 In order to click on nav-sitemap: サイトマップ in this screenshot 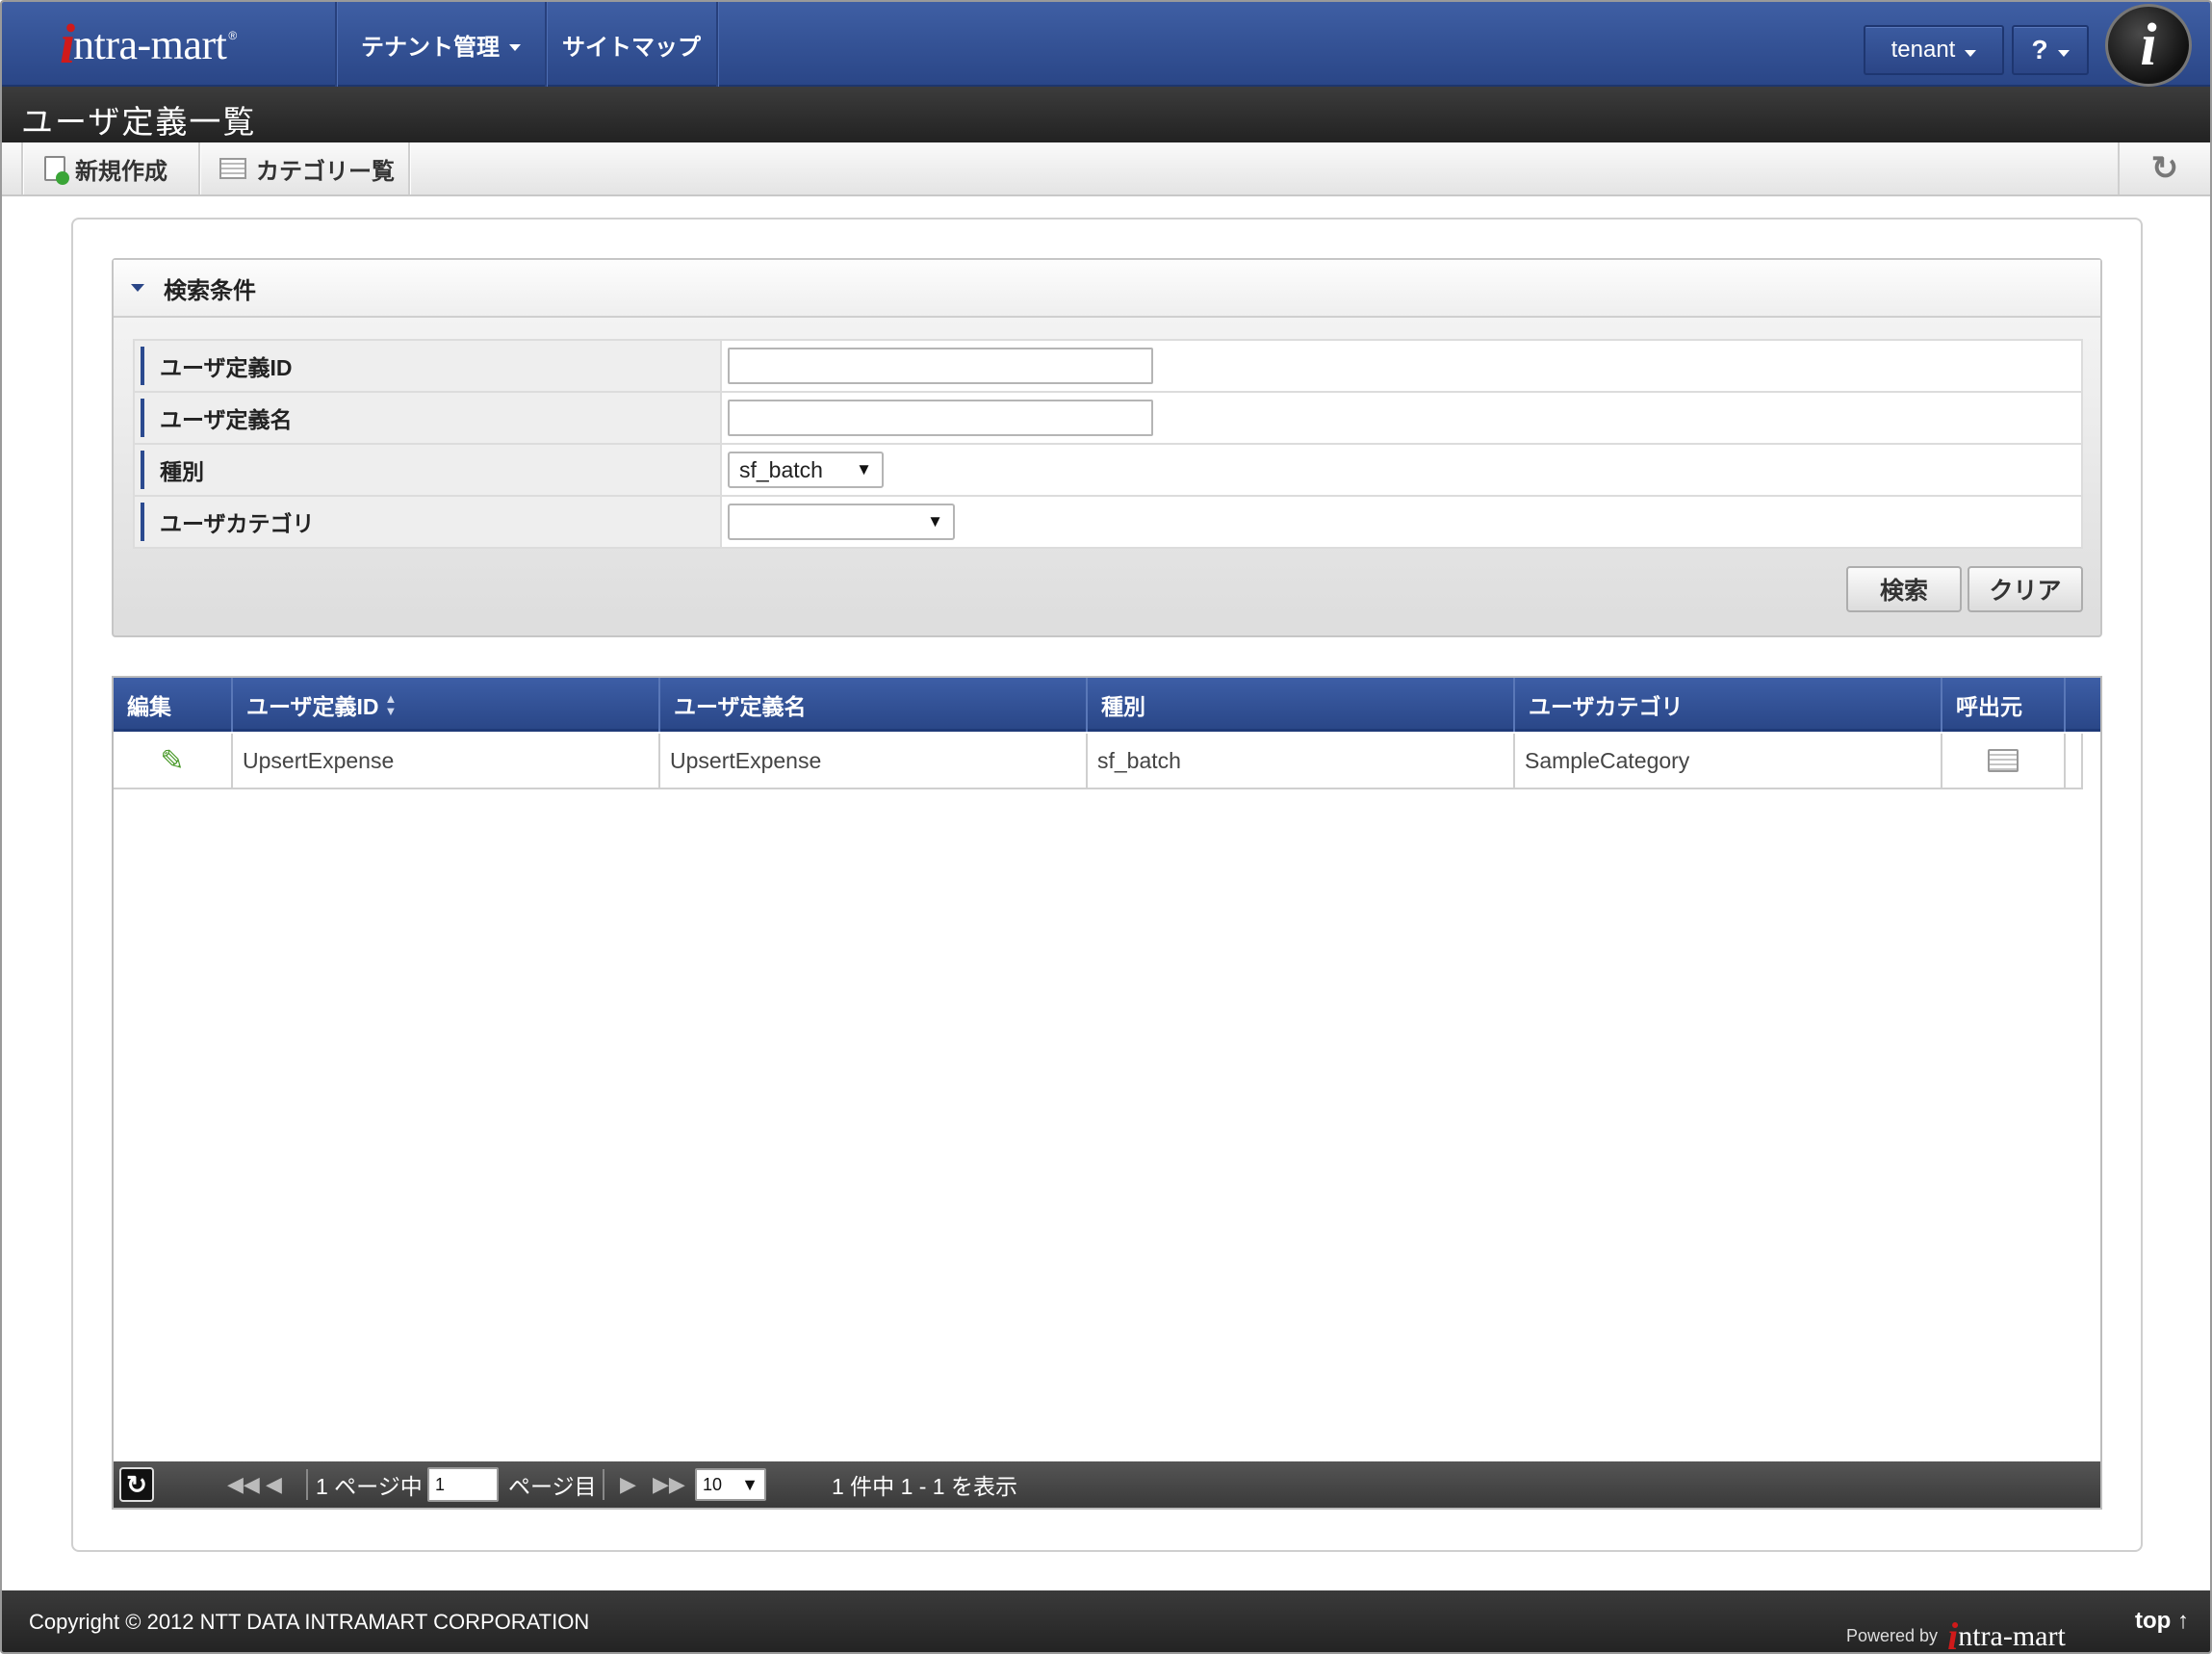, I will do `click(631, 44)`.